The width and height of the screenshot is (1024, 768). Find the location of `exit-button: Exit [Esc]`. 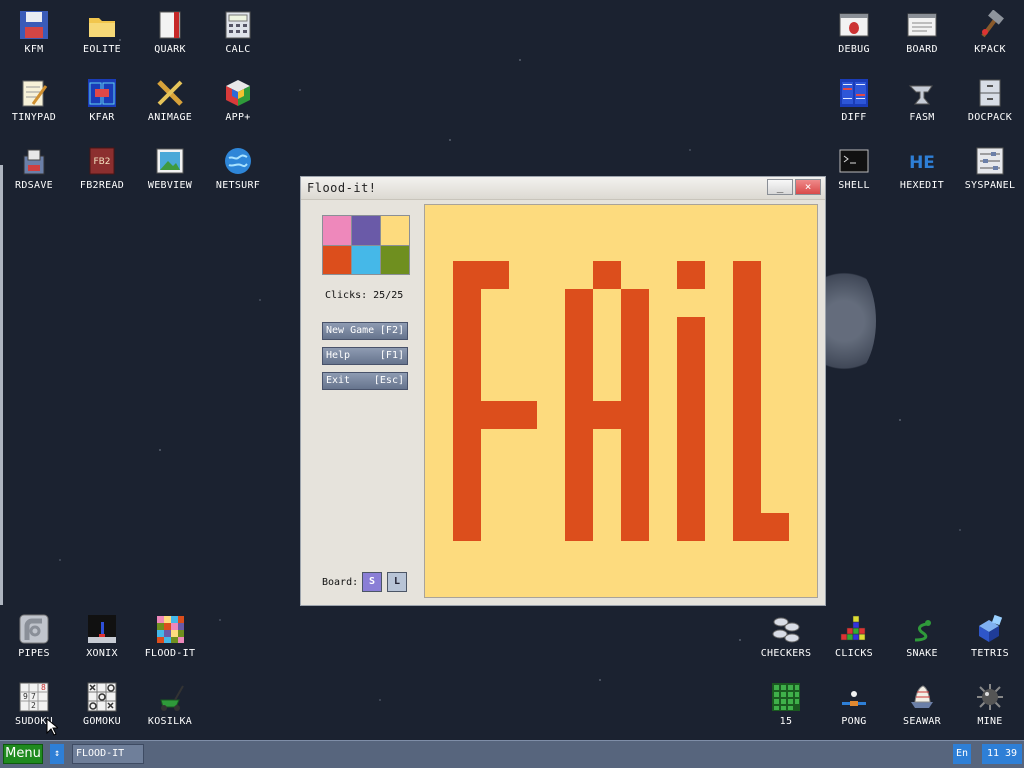

exit-button: Exit [Esc] is located at coordinates (365, 381).